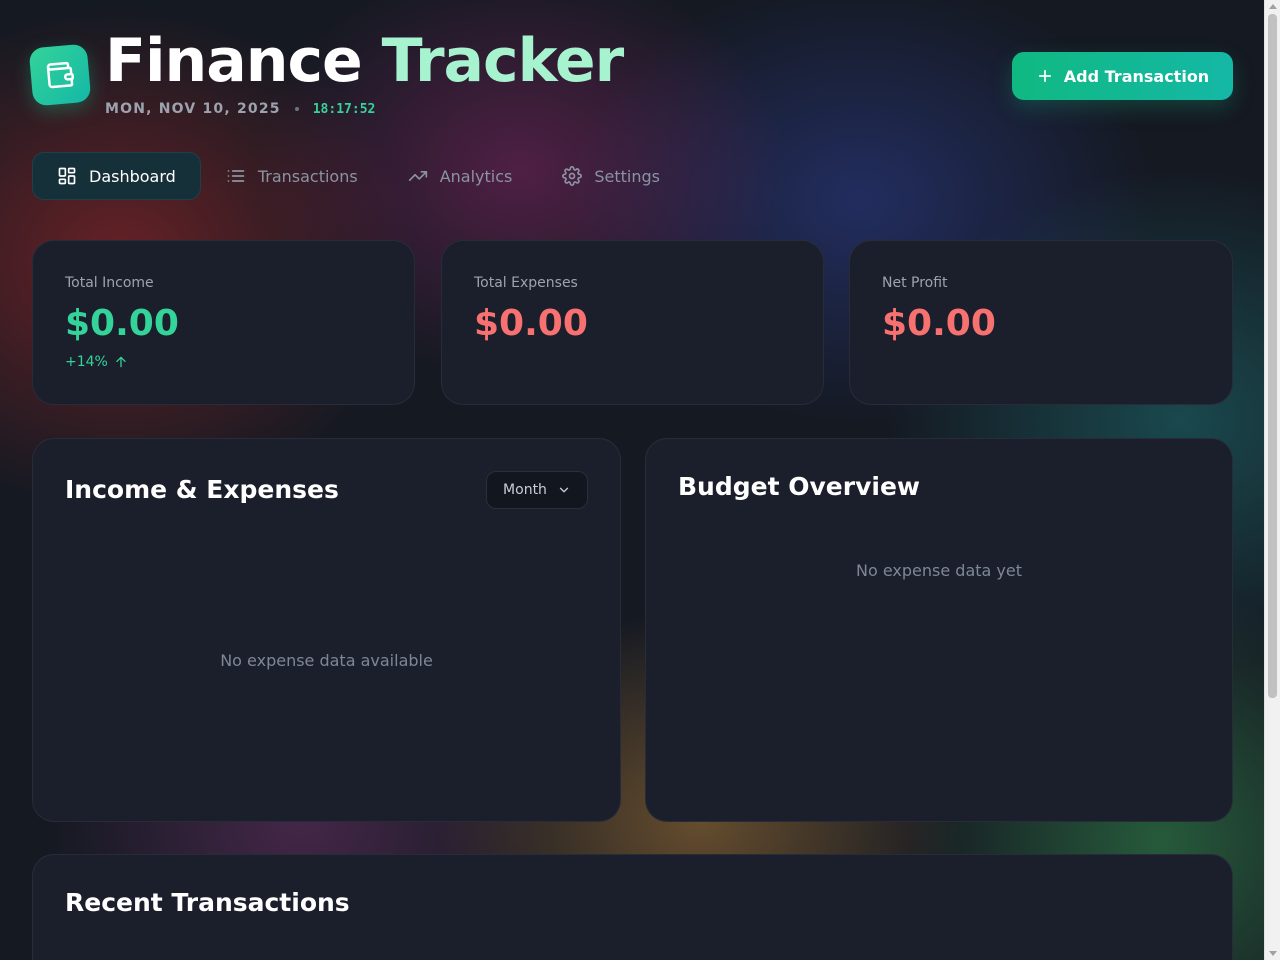 The image size is (1280, 960). Describe the element at coordinates (1272, 356) in the screenshot. I see `scrollbar-thumb` at that location.